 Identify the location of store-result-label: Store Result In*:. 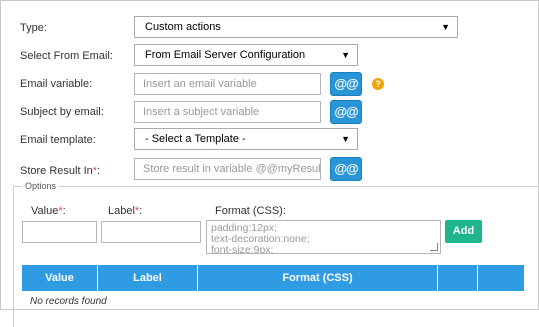
(60, 171).